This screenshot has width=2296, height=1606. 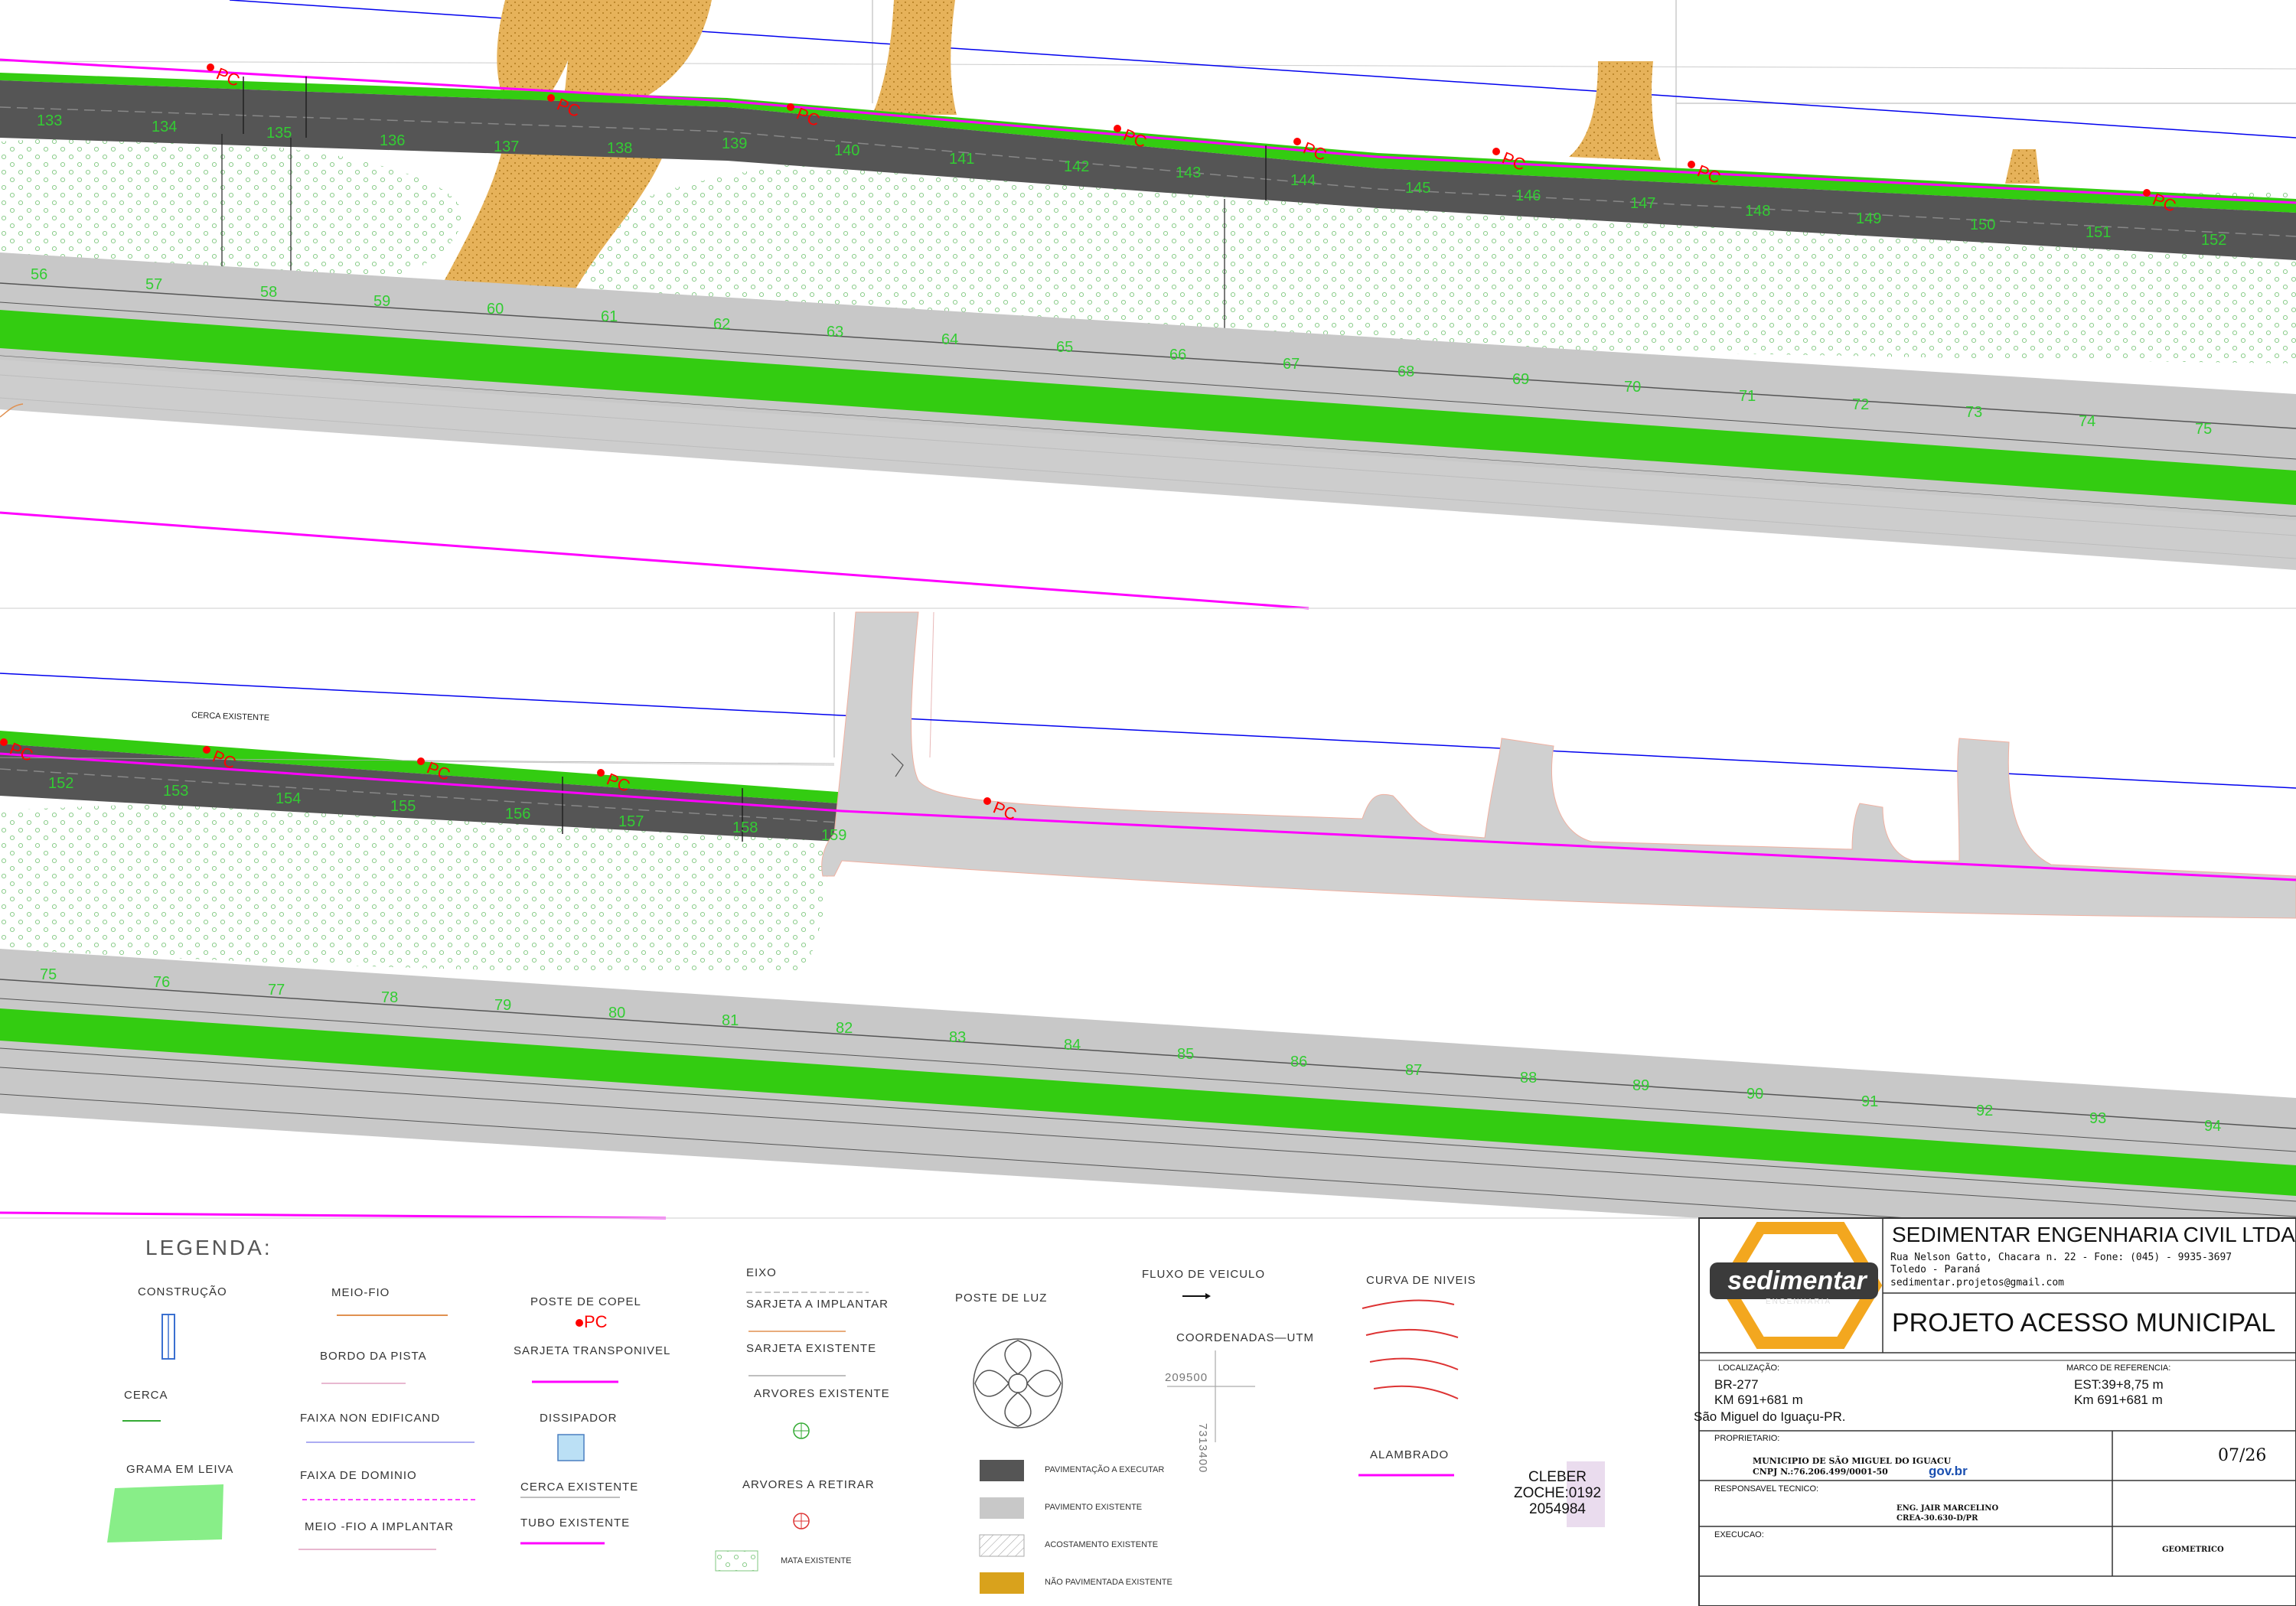 What do you see at coordinates (165, 1513) in the screenshot?
I see `grass-symbol` at bounding box center [165, 1513].